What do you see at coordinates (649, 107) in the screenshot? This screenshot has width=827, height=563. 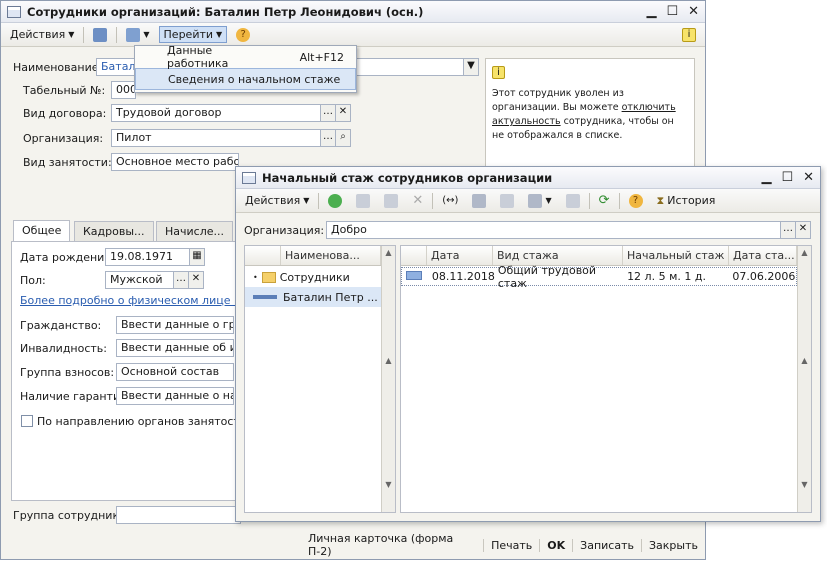 I see `disable-link: отключить` at bounding box center [649, 107].